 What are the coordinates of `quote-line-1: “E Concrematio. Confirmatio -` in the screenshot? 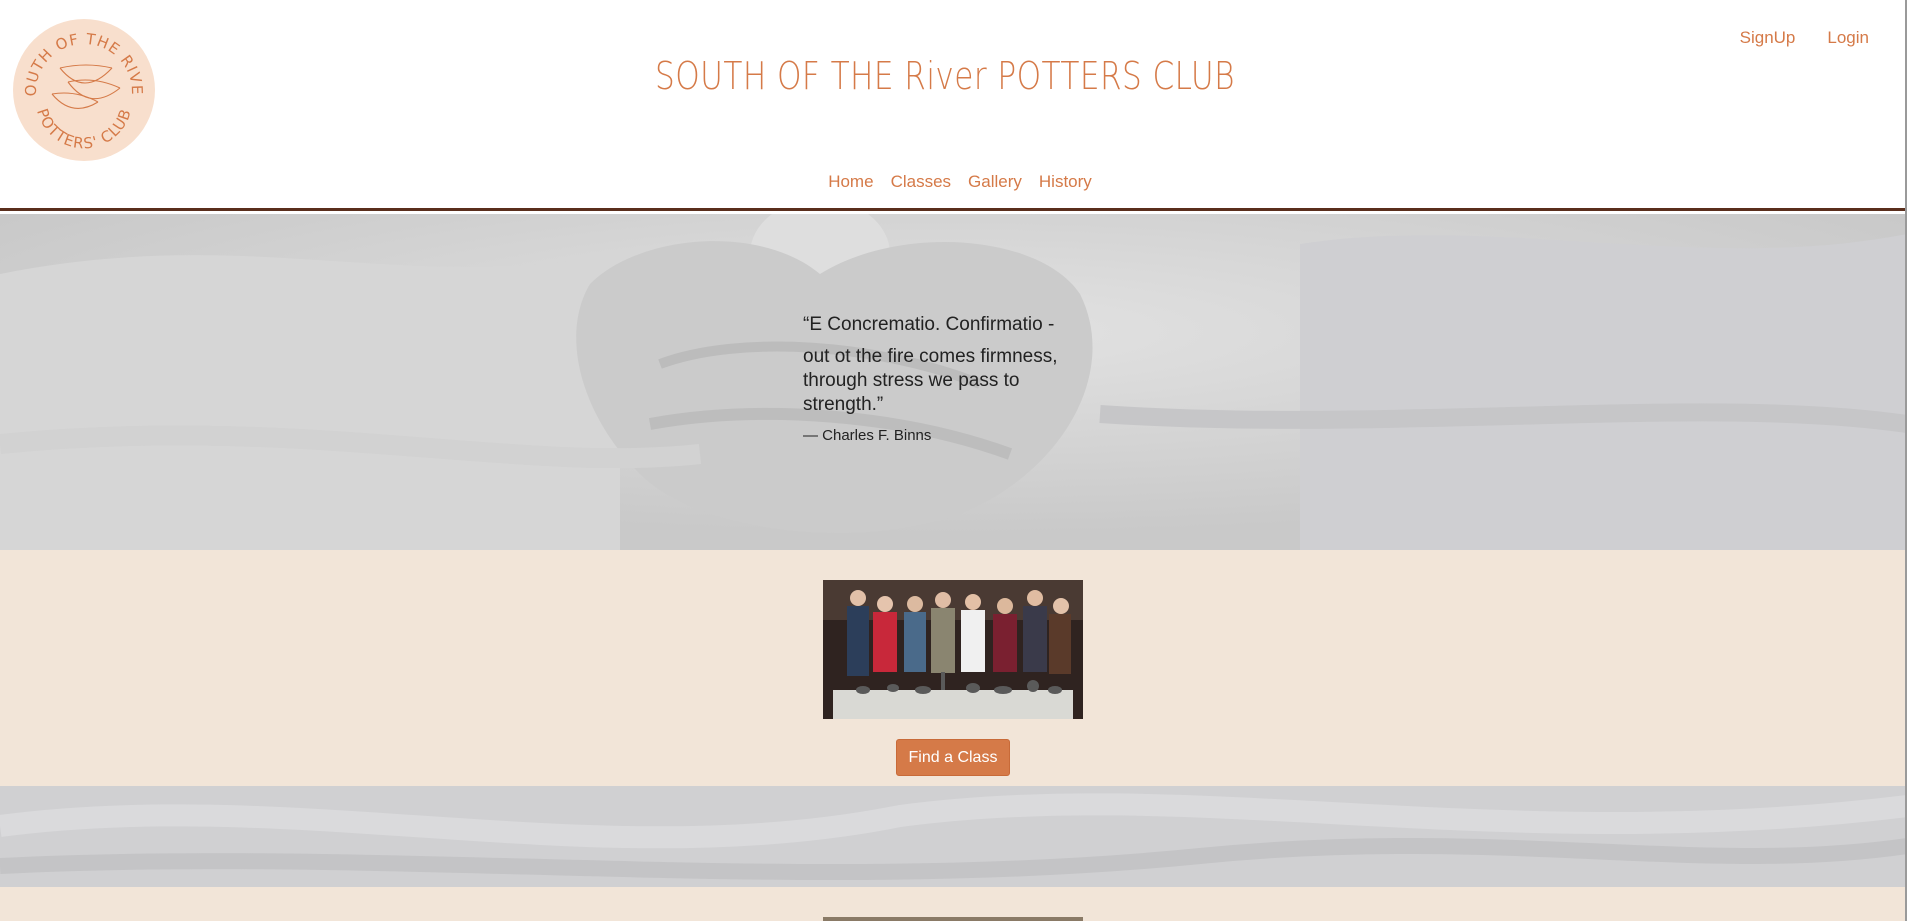 It's located at (929, 324).